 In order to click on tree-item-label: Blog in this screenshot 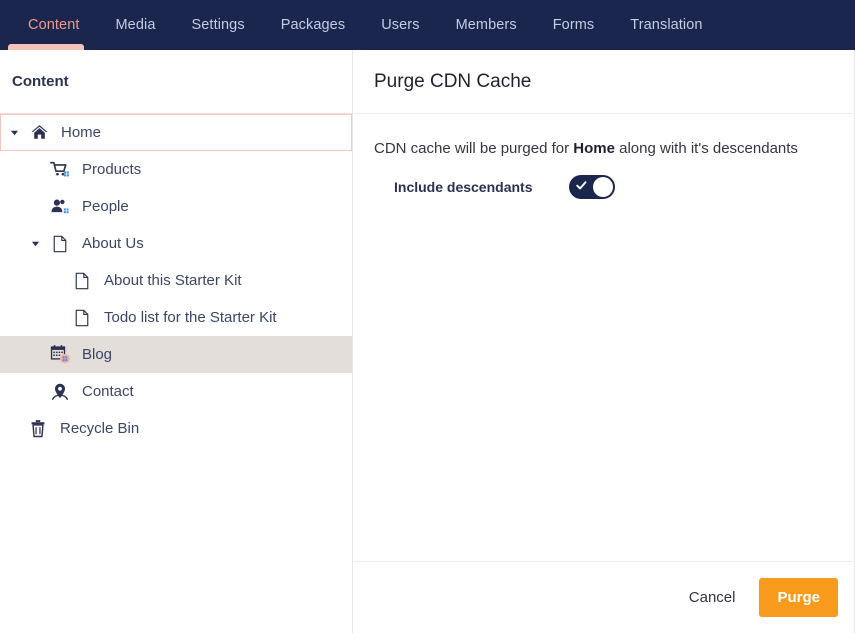, I will do `click(97, 354)`.